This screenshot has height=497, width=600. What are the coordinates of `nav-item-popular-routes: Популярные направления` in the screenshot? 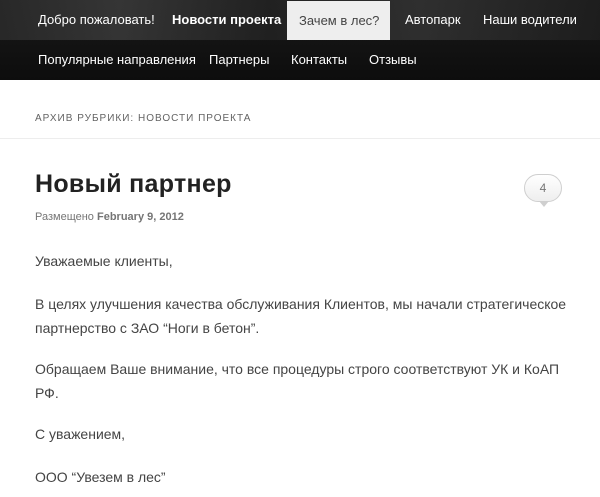 It's located at (117, 60).